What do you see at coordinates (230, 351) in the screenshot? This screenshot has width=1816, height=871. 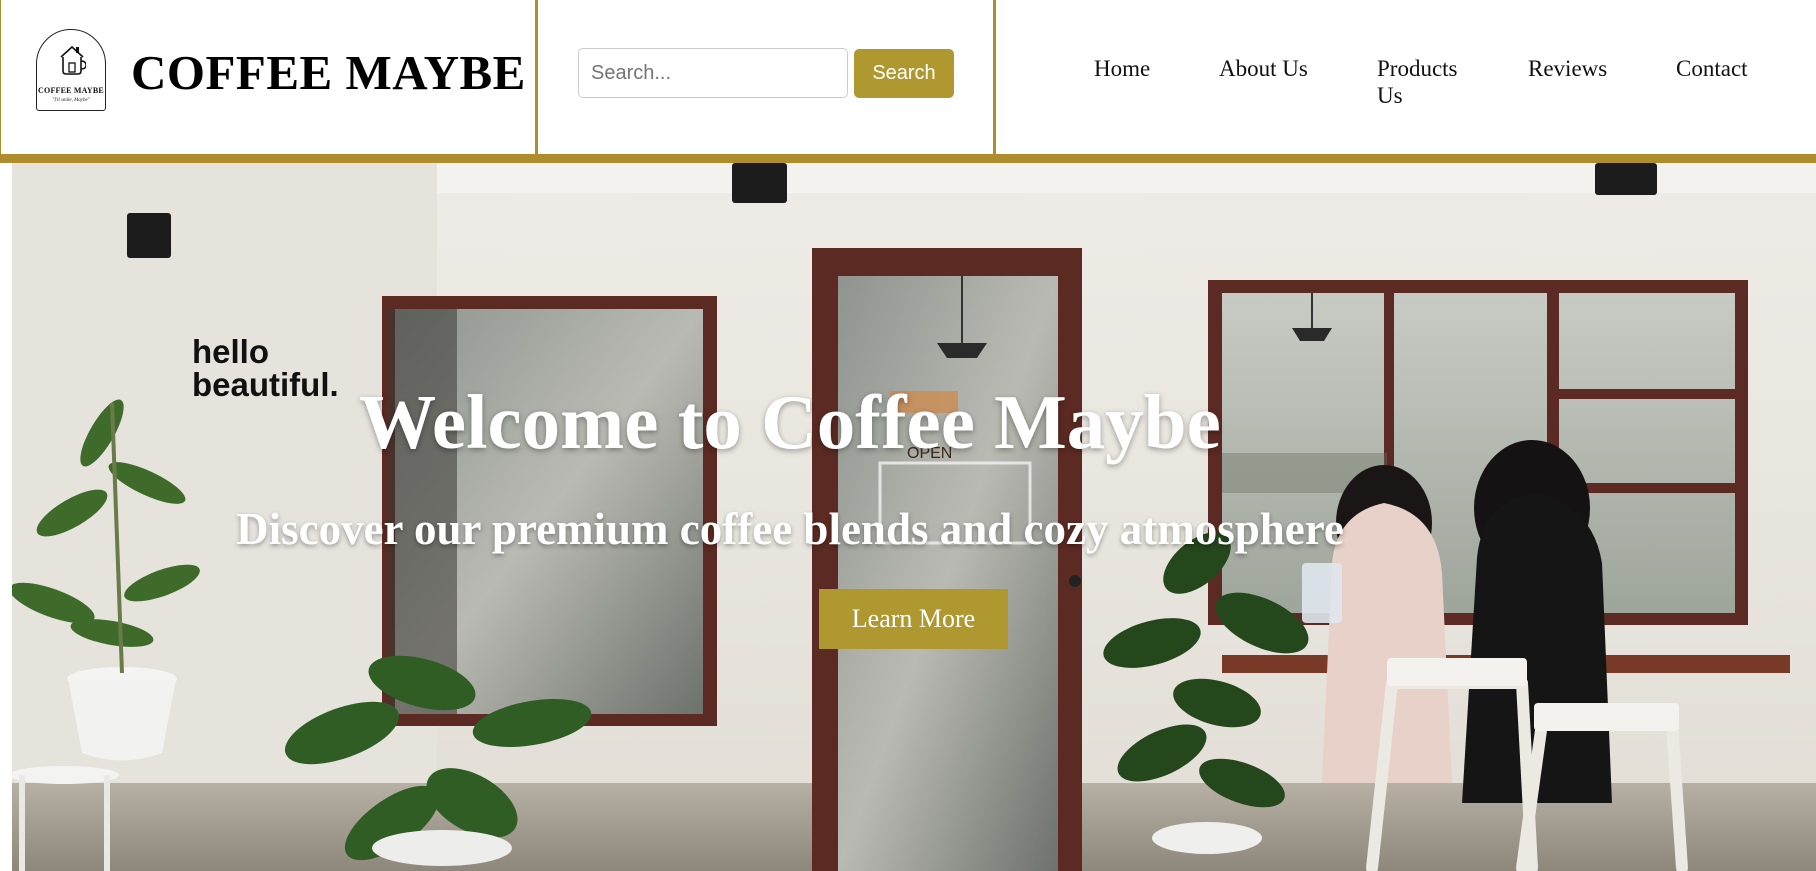 I see `wall-text-hello: hello` at bounding box center [230, 351].